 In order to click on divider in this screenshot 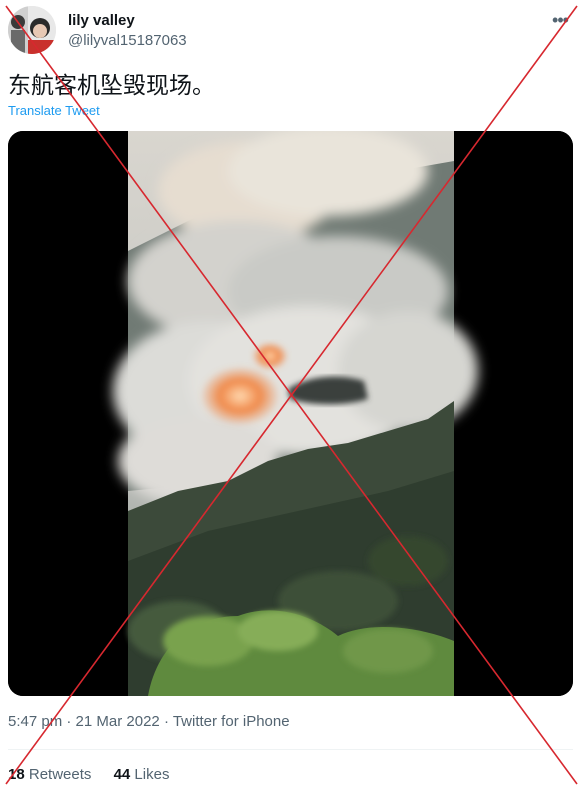, I will do `click(290, 749)`.